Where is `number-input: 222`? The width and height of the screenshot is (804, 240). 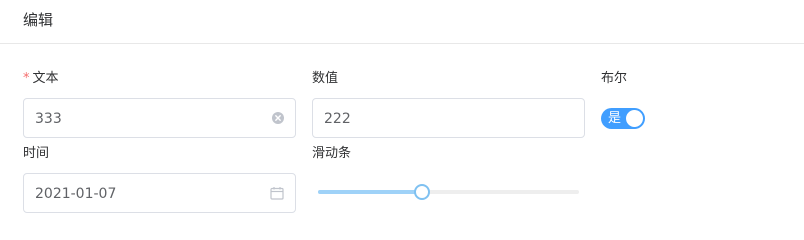
number-input: 222 is located at coordinates (448, 118).